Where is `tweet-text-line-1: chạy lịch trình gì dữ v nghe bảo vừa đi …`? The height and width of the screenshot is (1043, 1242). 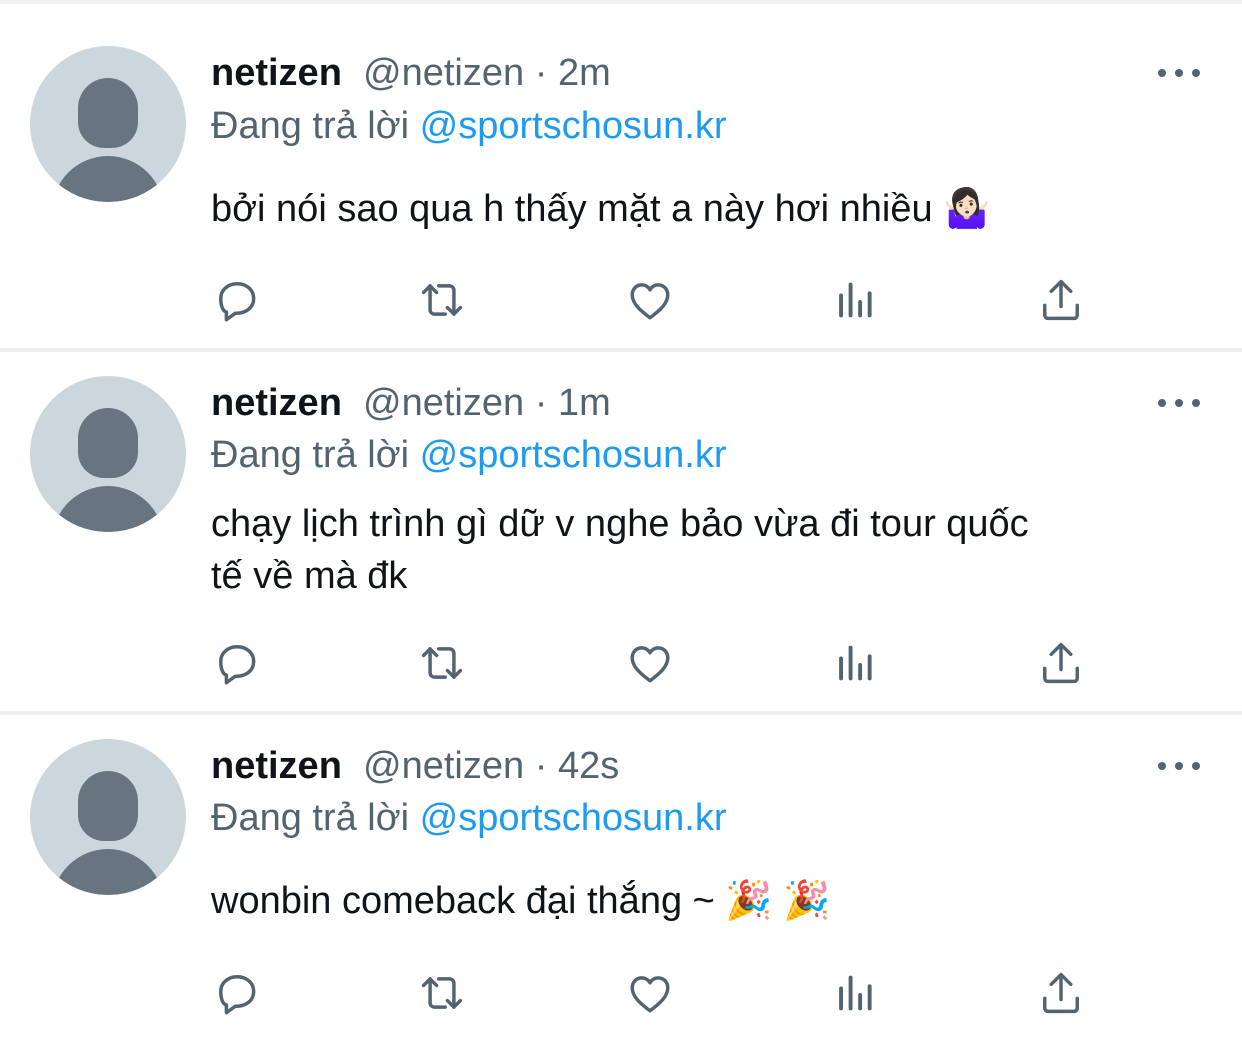
tweet-text-line-1: chạy lịch trình gì dữ v nghe bảo vừa đi … is located at coordinates (620, 524).